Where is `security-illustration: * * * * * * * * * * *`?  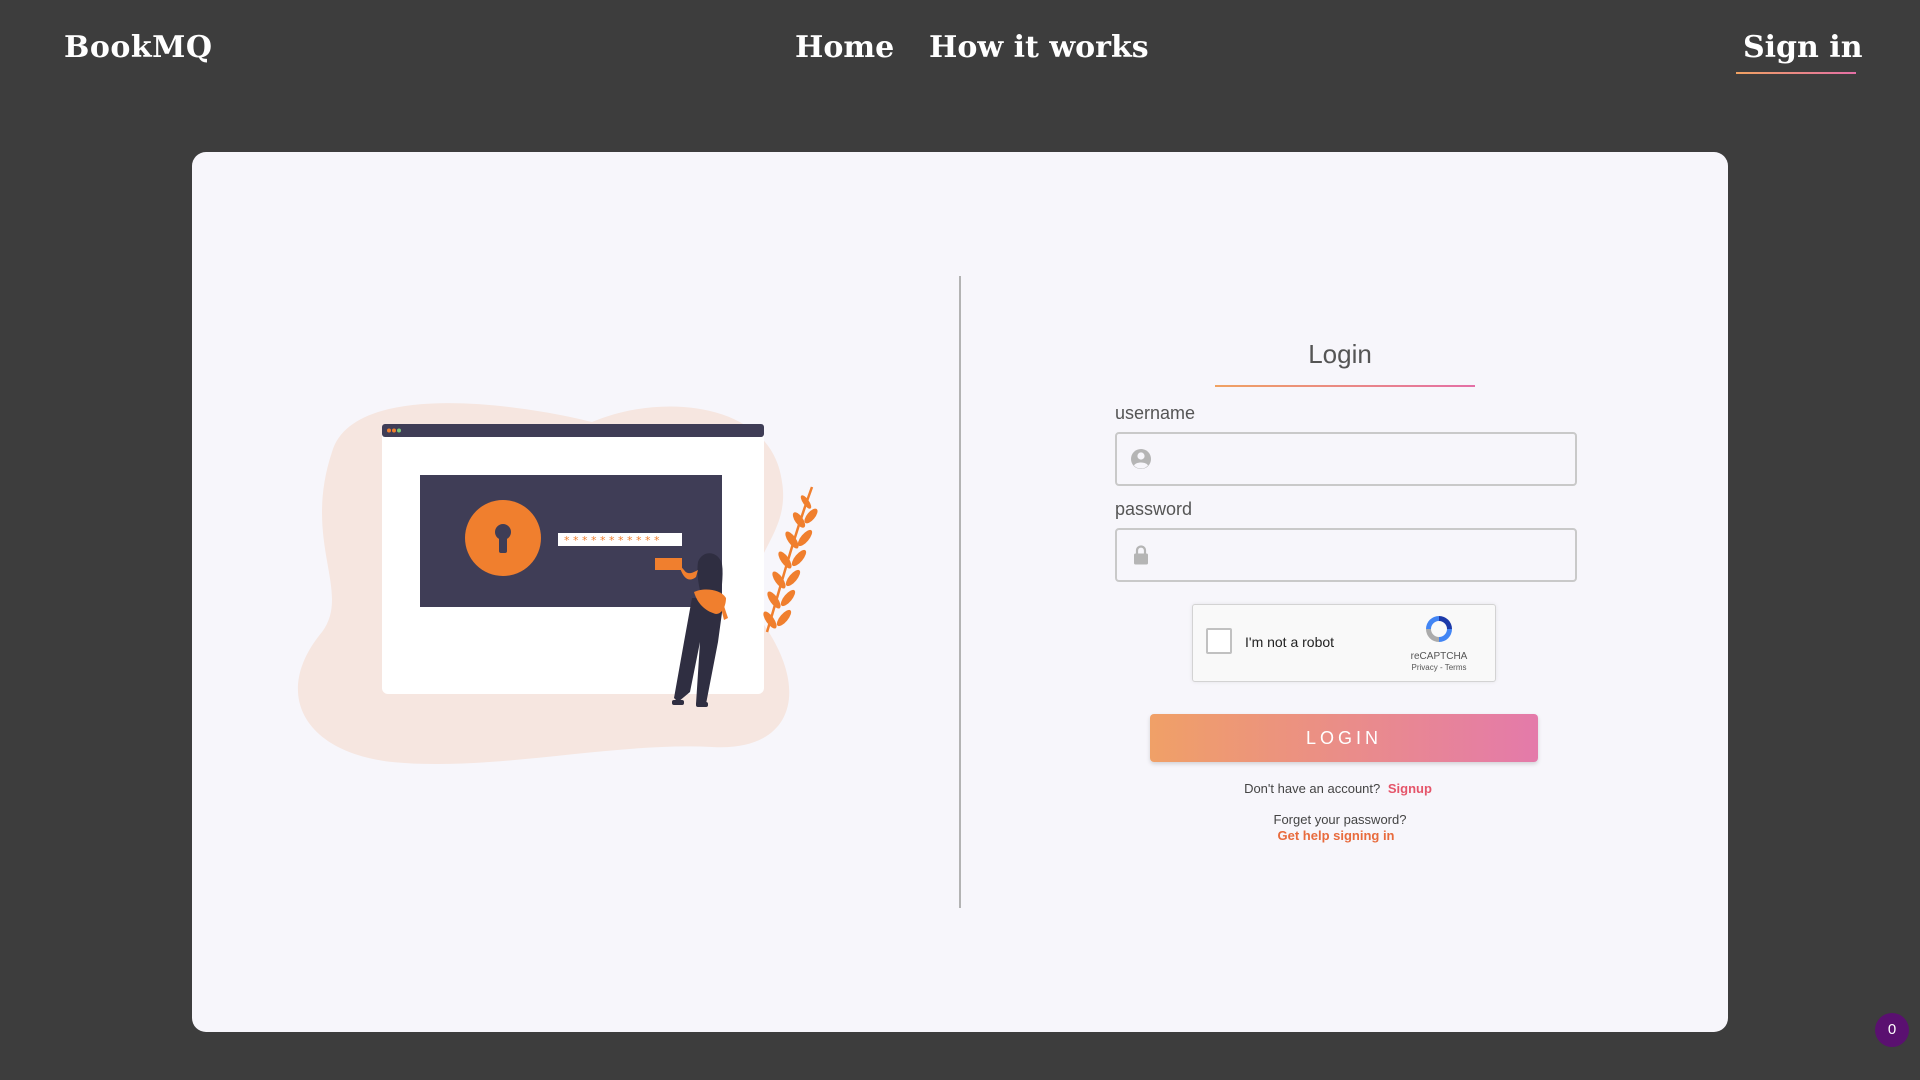
security-illustration: * * * * * * * * * * * is located at coordinates (557, 584).